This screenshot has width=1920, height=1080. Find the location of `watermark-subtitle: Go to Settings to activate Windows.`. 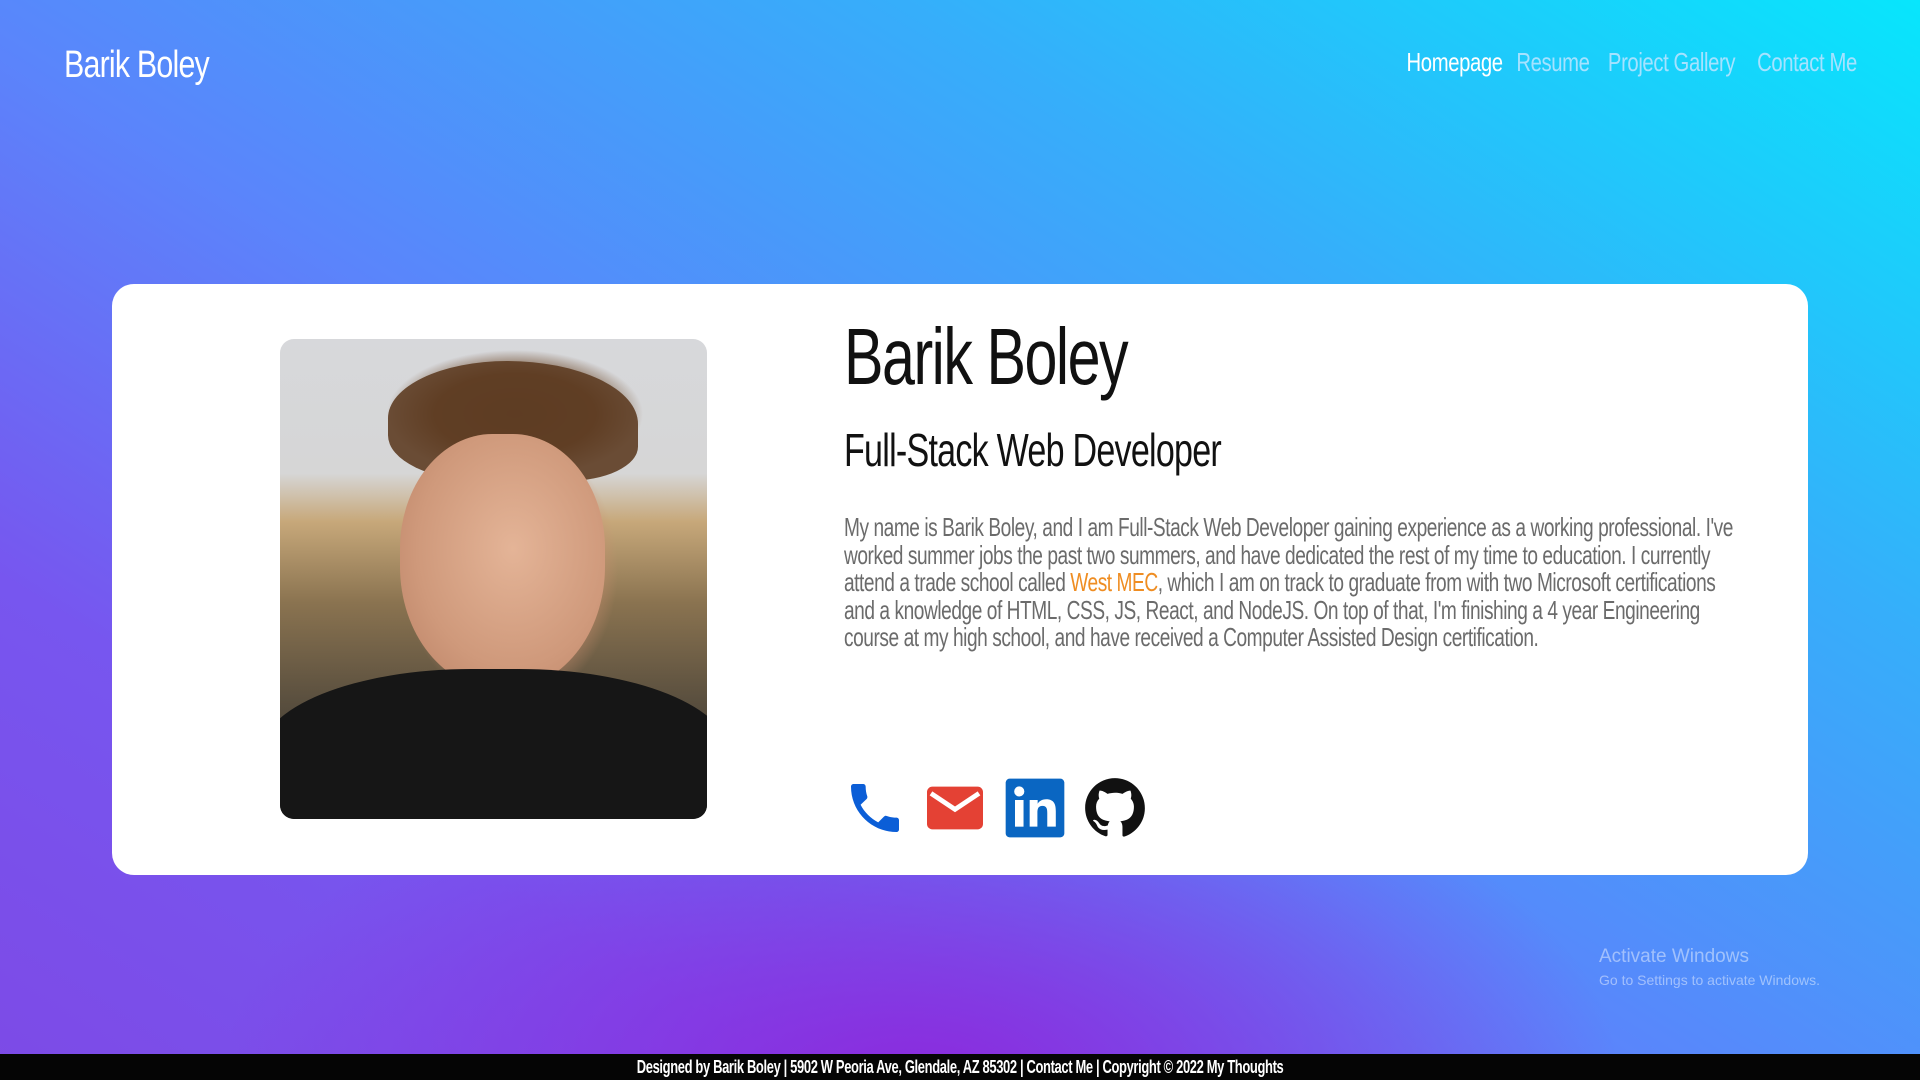

watermark-subtitle: Go to Settings to activate Windows. is located at coordinates (1709, 980).